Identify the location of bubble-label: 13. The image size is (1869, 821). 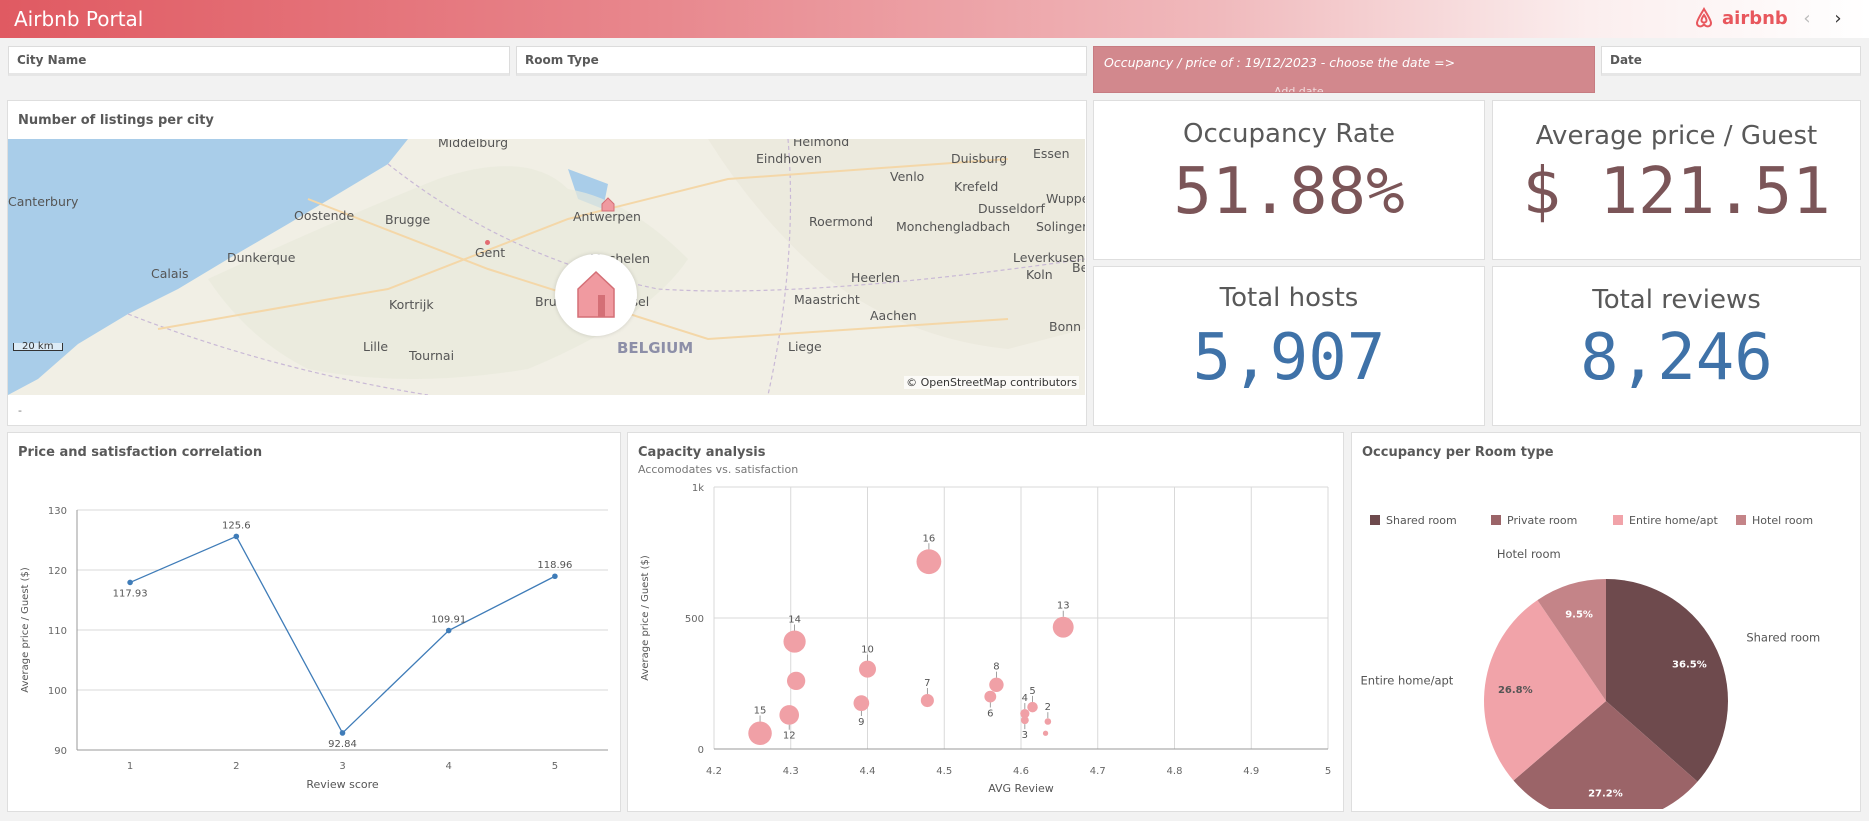
(1063, 606).